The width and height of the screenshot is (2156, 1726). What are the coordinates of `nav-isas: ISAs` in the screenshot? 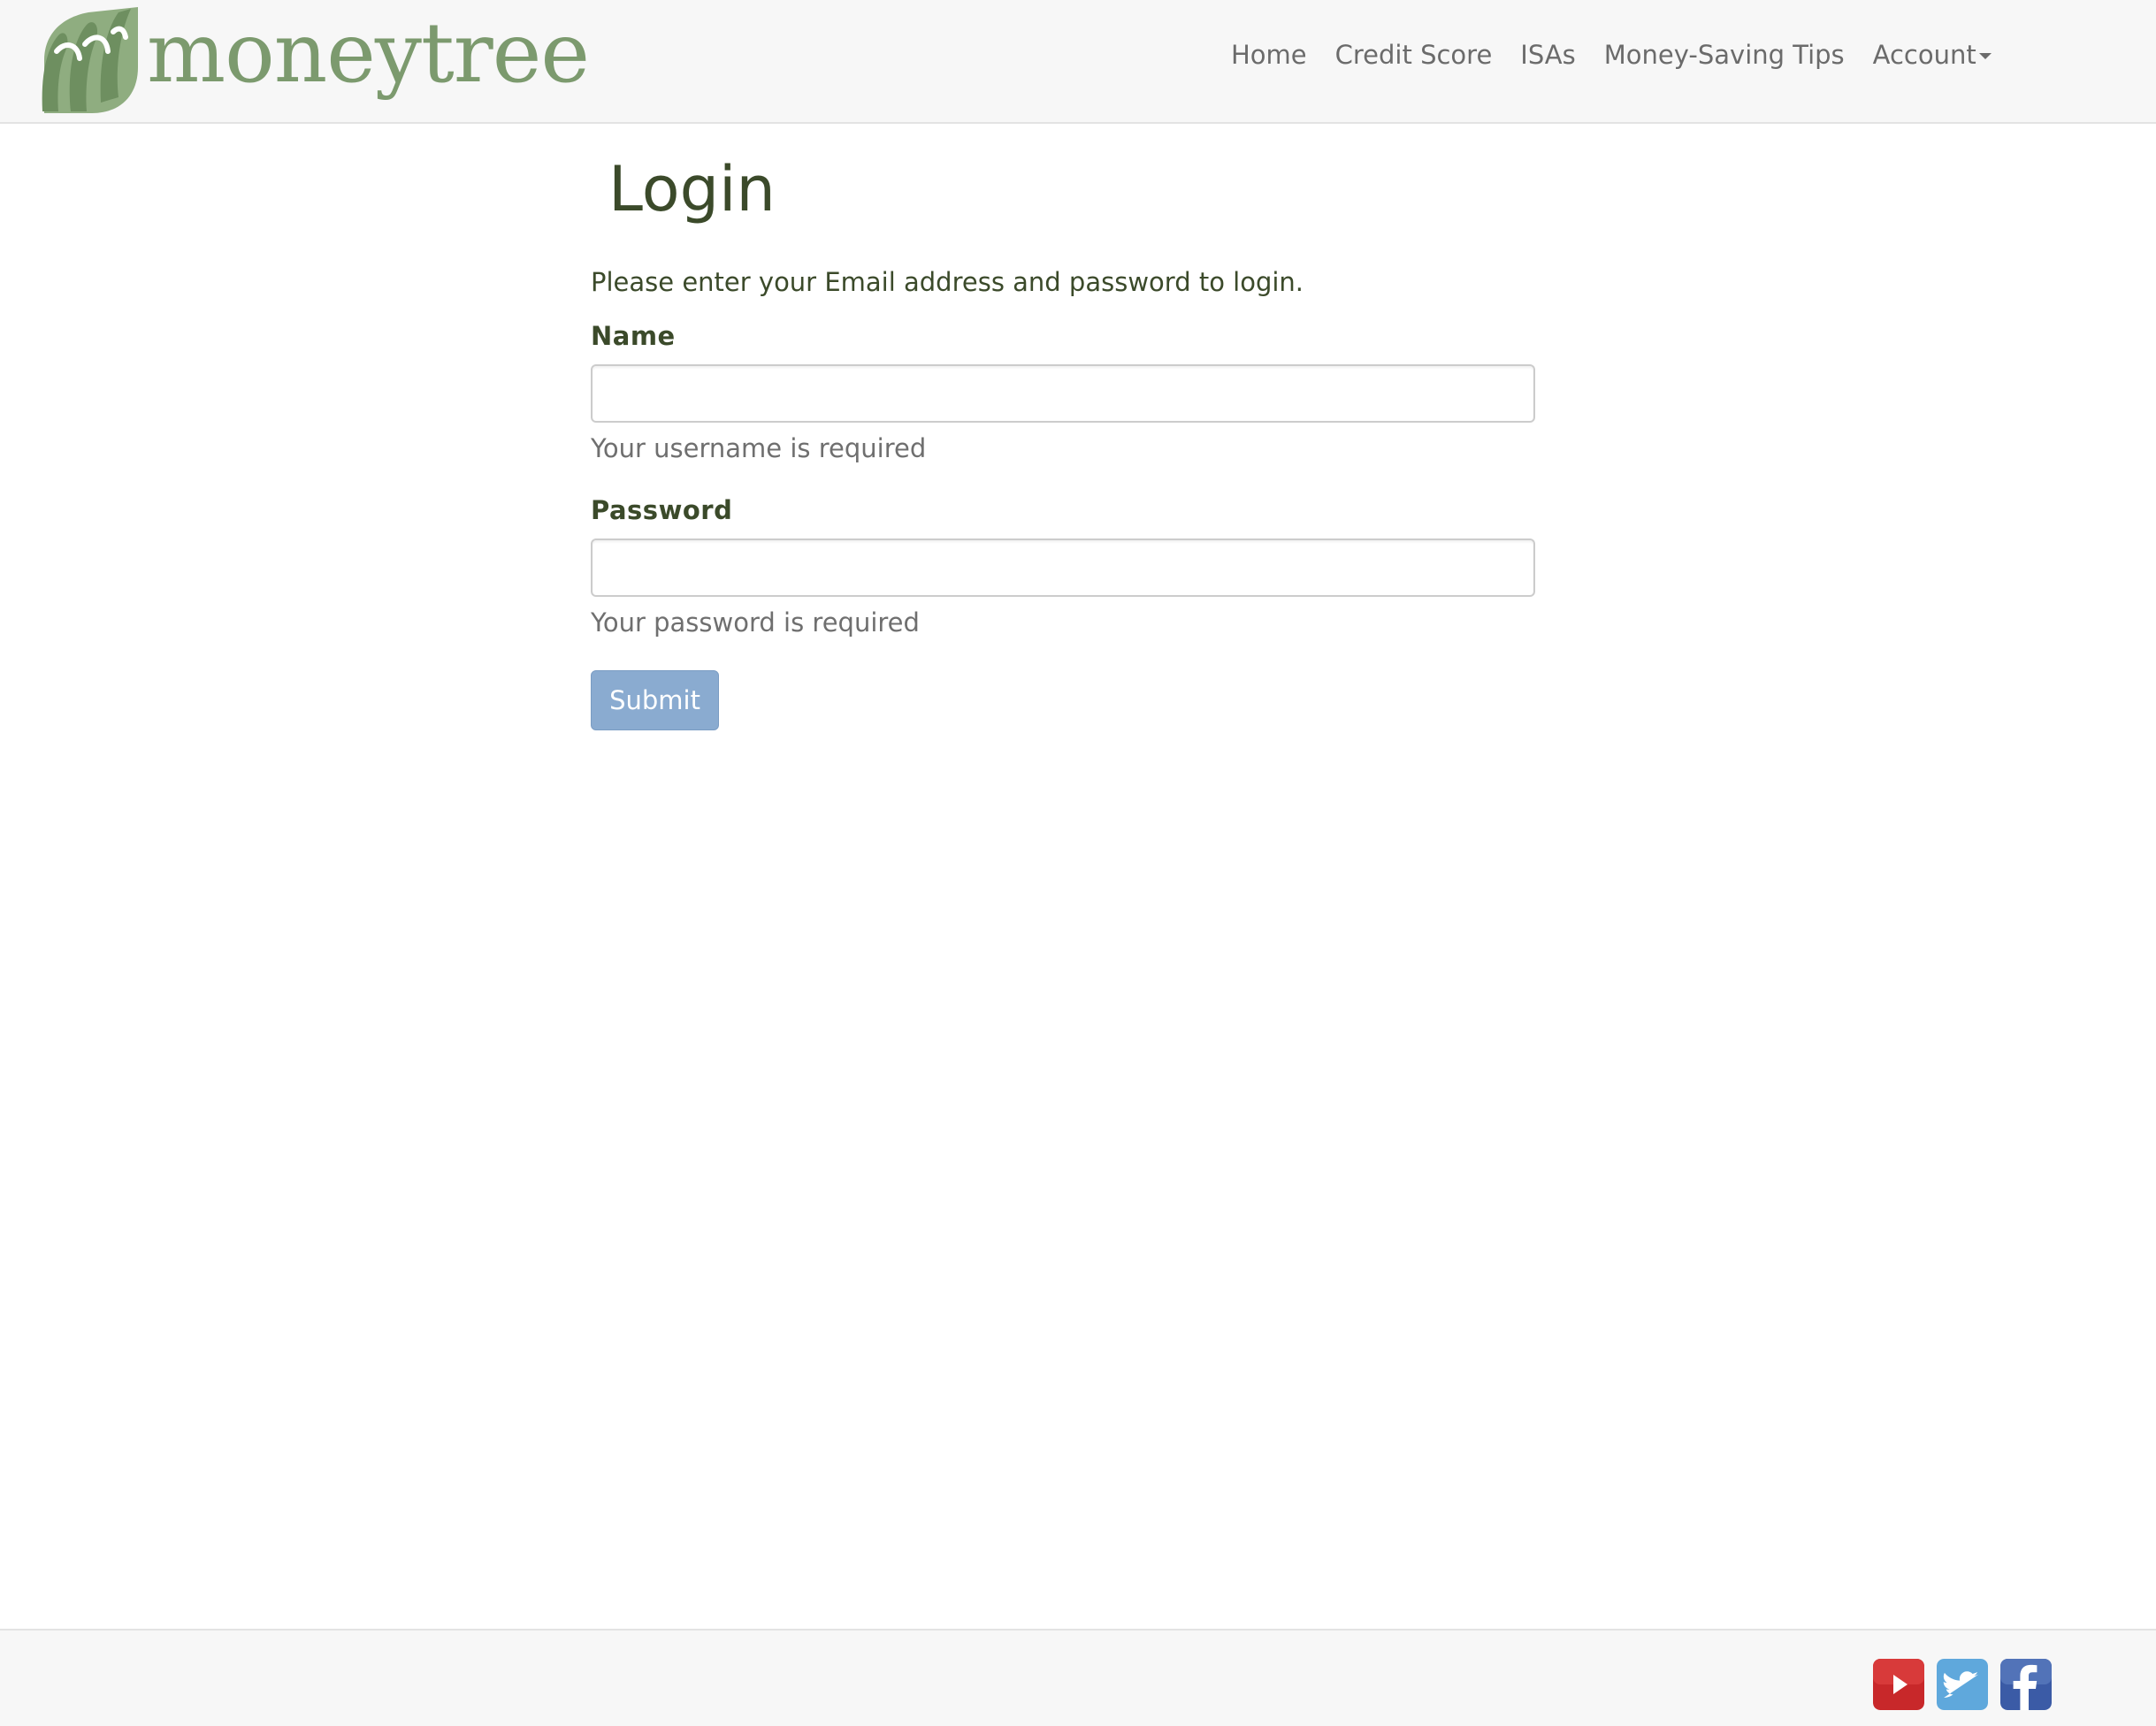 It's located at (1547, 55).